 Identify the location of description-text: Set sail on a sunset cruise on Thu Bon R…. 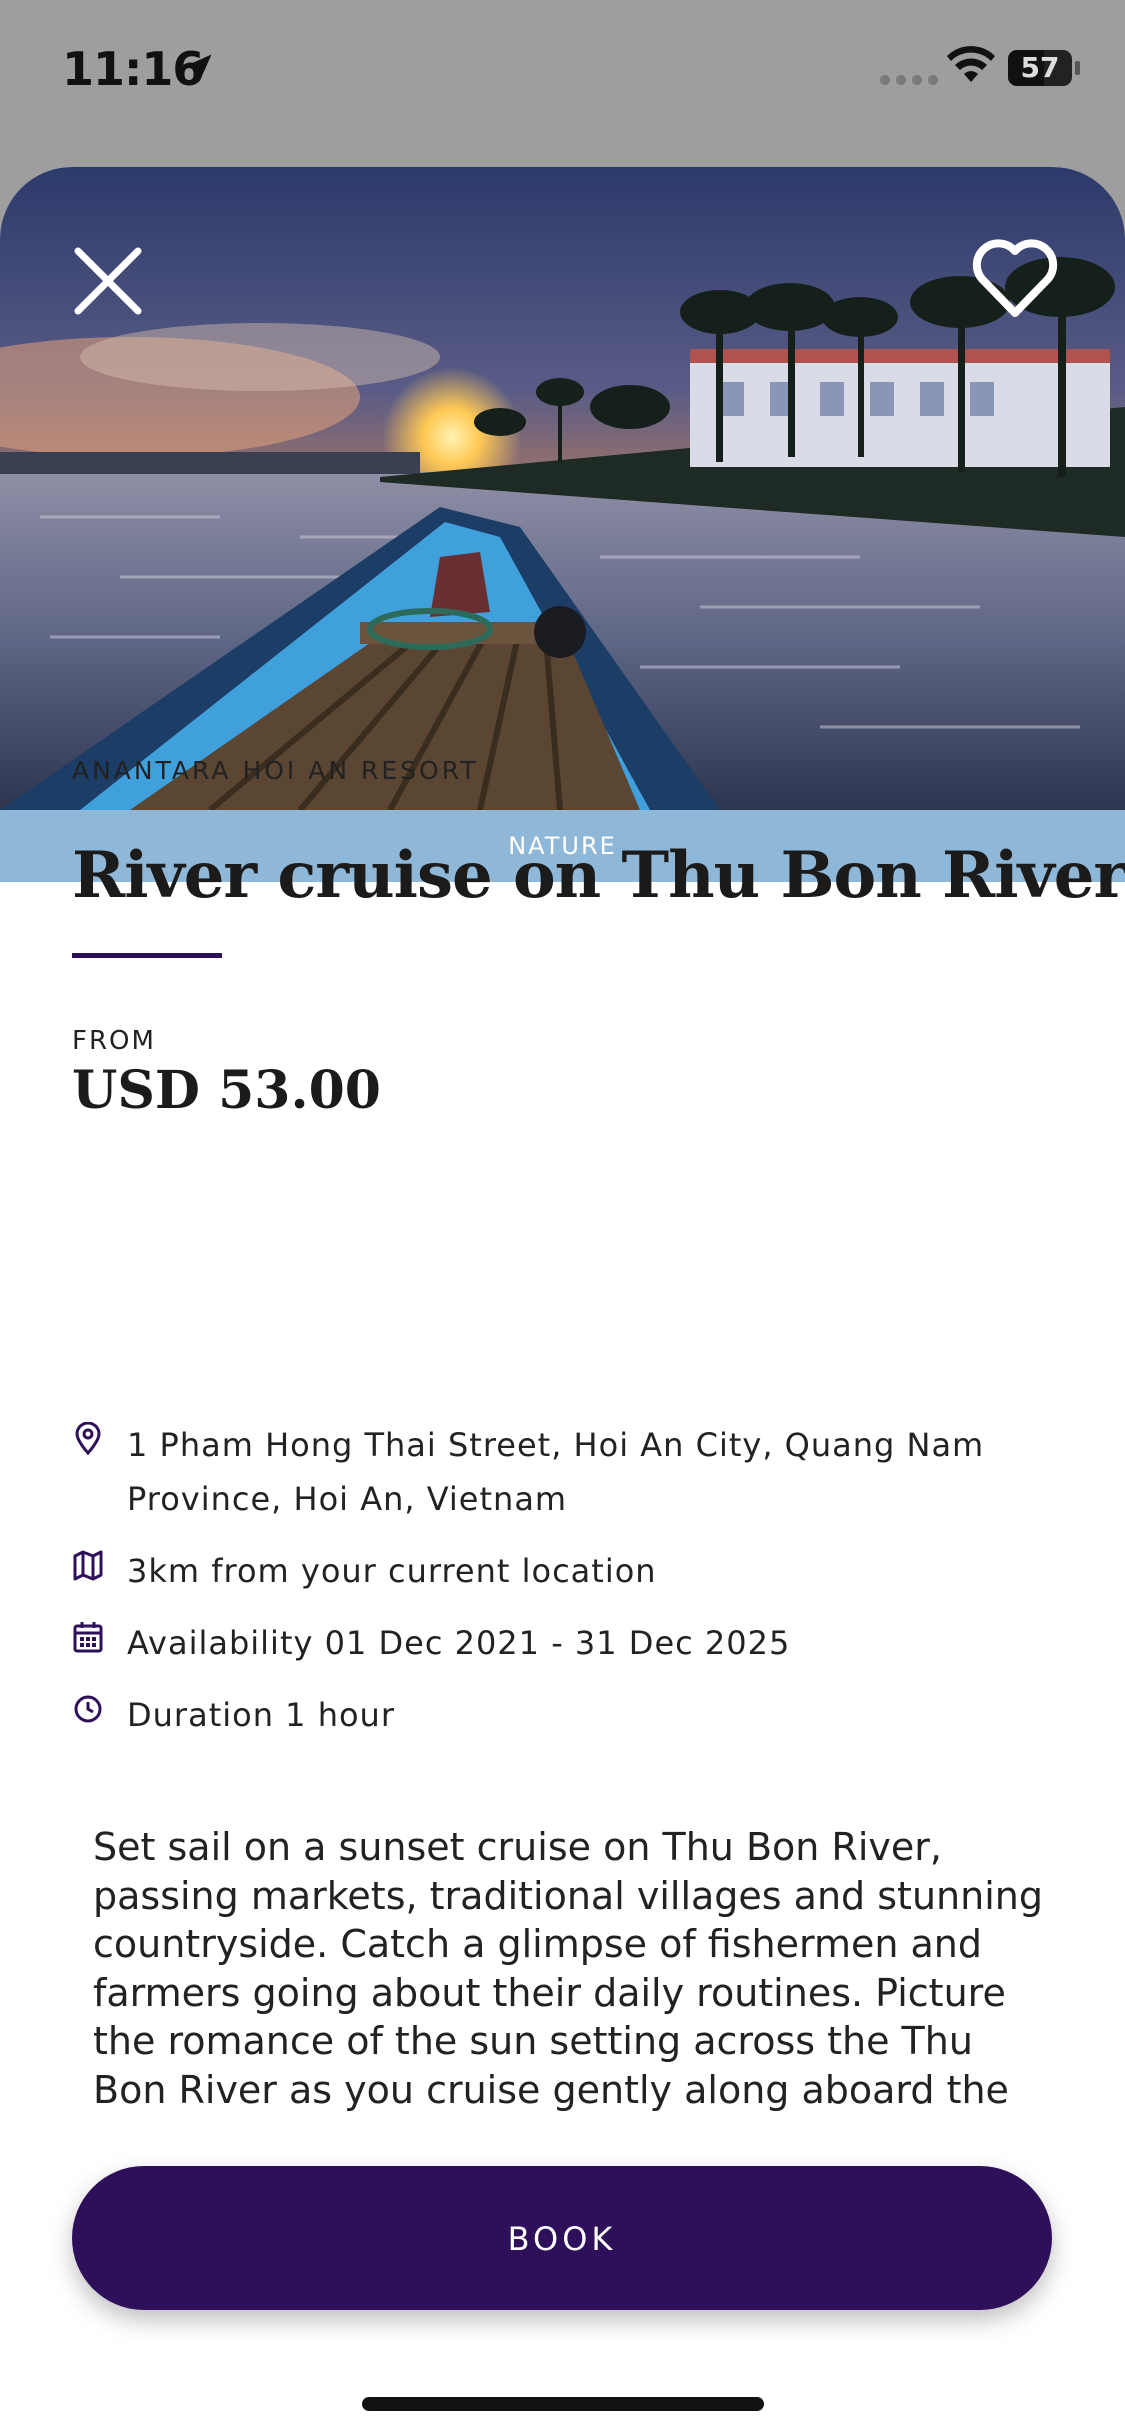
(568, 1974).